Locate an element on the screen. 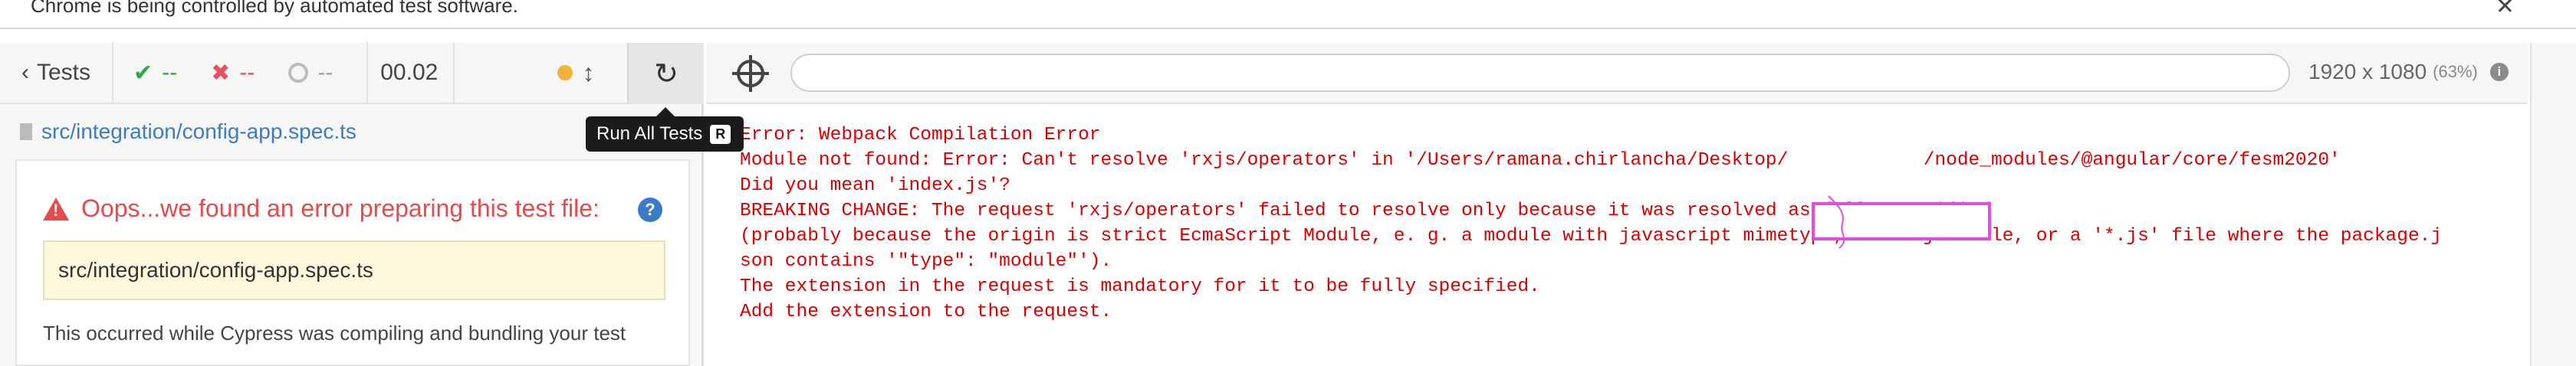 This screenshot has width=2576, height=366. viewport-size: 1920 x 1080 is located at coordinates (2367, 71).